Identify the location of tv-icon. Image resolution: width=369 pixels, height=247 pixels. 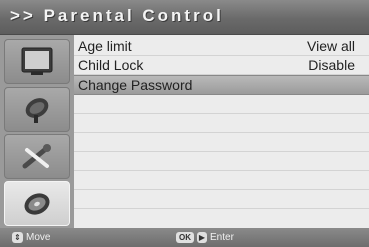
(37, 61).